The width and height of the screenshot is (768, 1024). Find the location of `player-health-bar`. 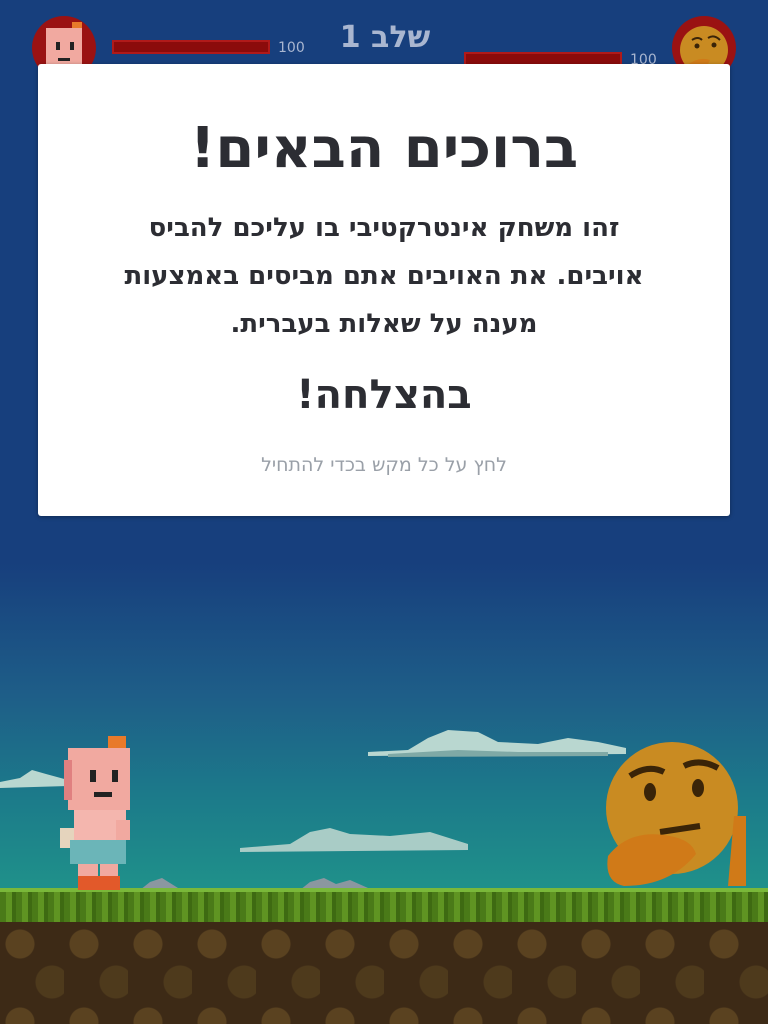

player-health-bar is located at coordinates (191, 47).